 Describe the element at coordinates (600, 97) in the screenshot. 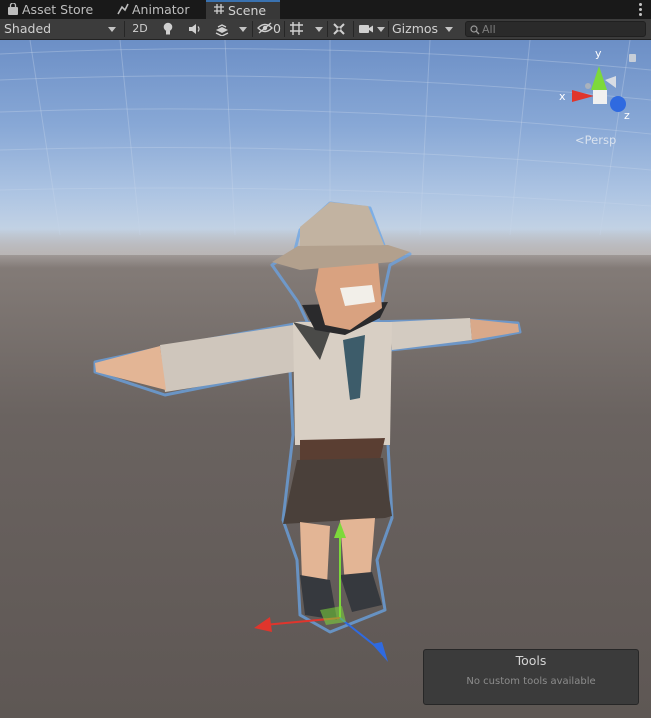

I see `orientation-center-cube` at that location.